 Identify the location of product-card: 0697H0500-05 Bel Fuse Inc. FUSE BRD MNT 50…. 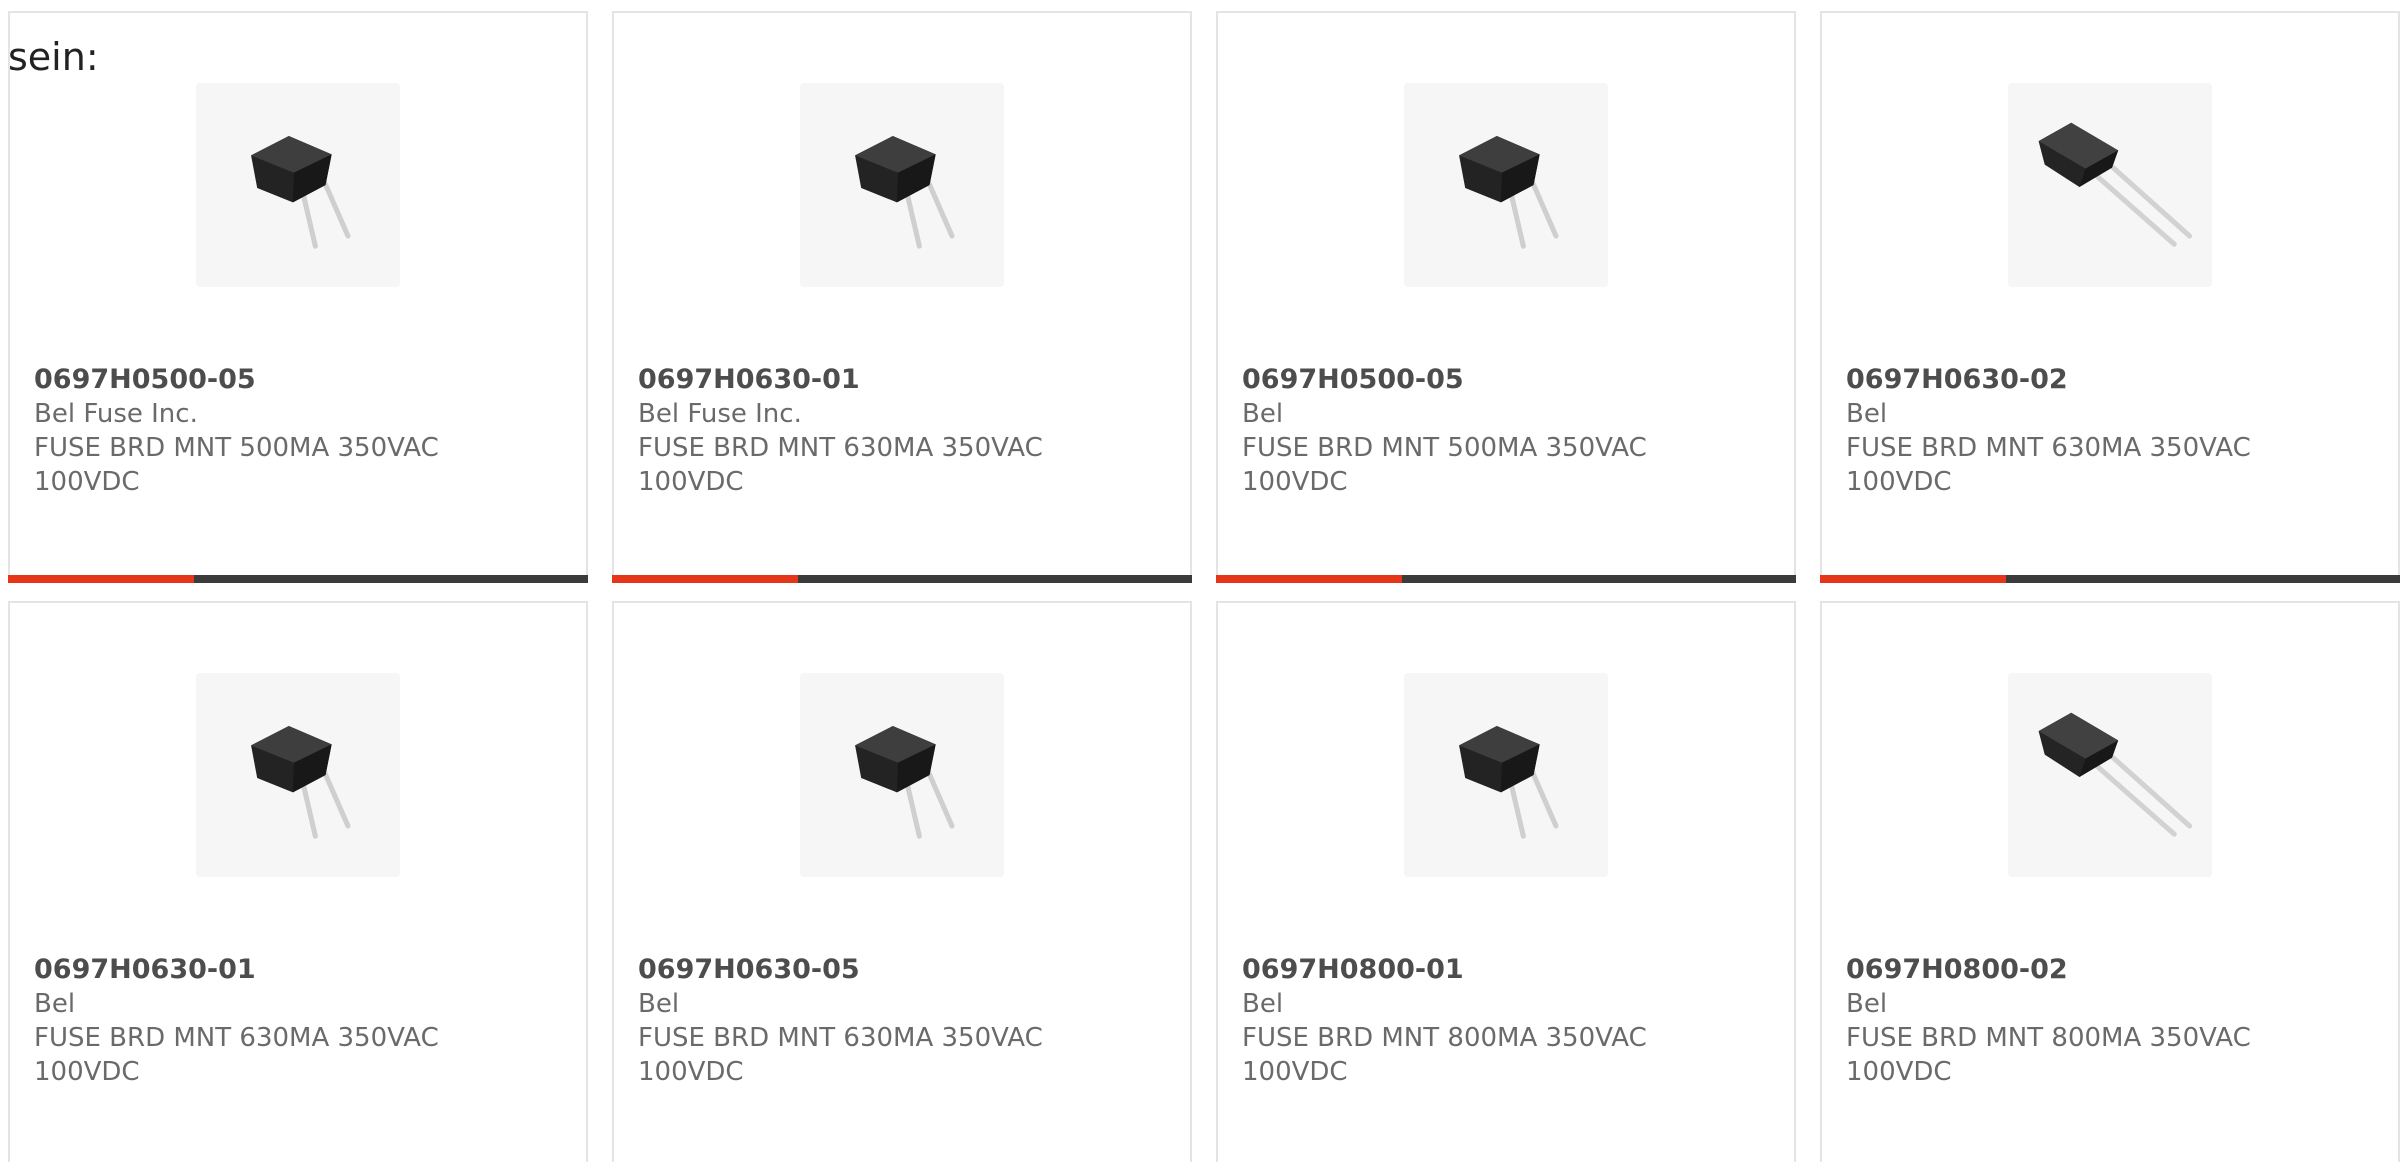
(298, 297).